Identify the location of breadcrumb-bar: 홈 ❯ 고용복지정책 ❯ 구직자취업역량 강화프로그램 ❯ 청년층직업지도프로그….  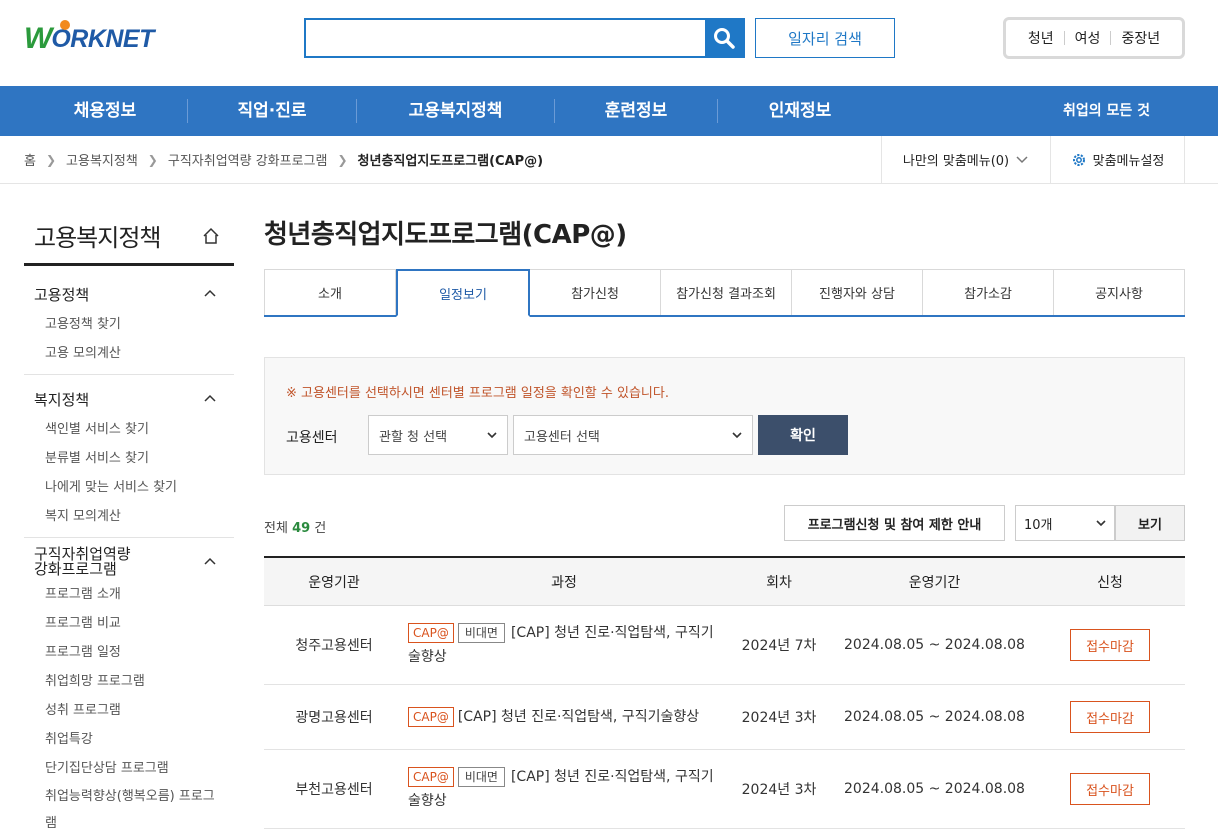
(609, 160).